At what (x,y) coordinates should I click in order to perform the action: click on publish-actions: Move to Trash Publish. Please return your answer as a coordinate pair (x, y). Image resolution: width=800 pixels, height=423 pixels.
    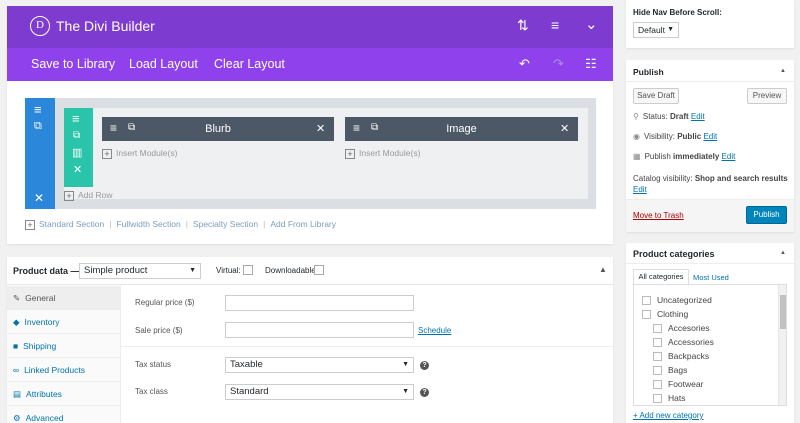
    Looking at the image, I should click on (710, 215).